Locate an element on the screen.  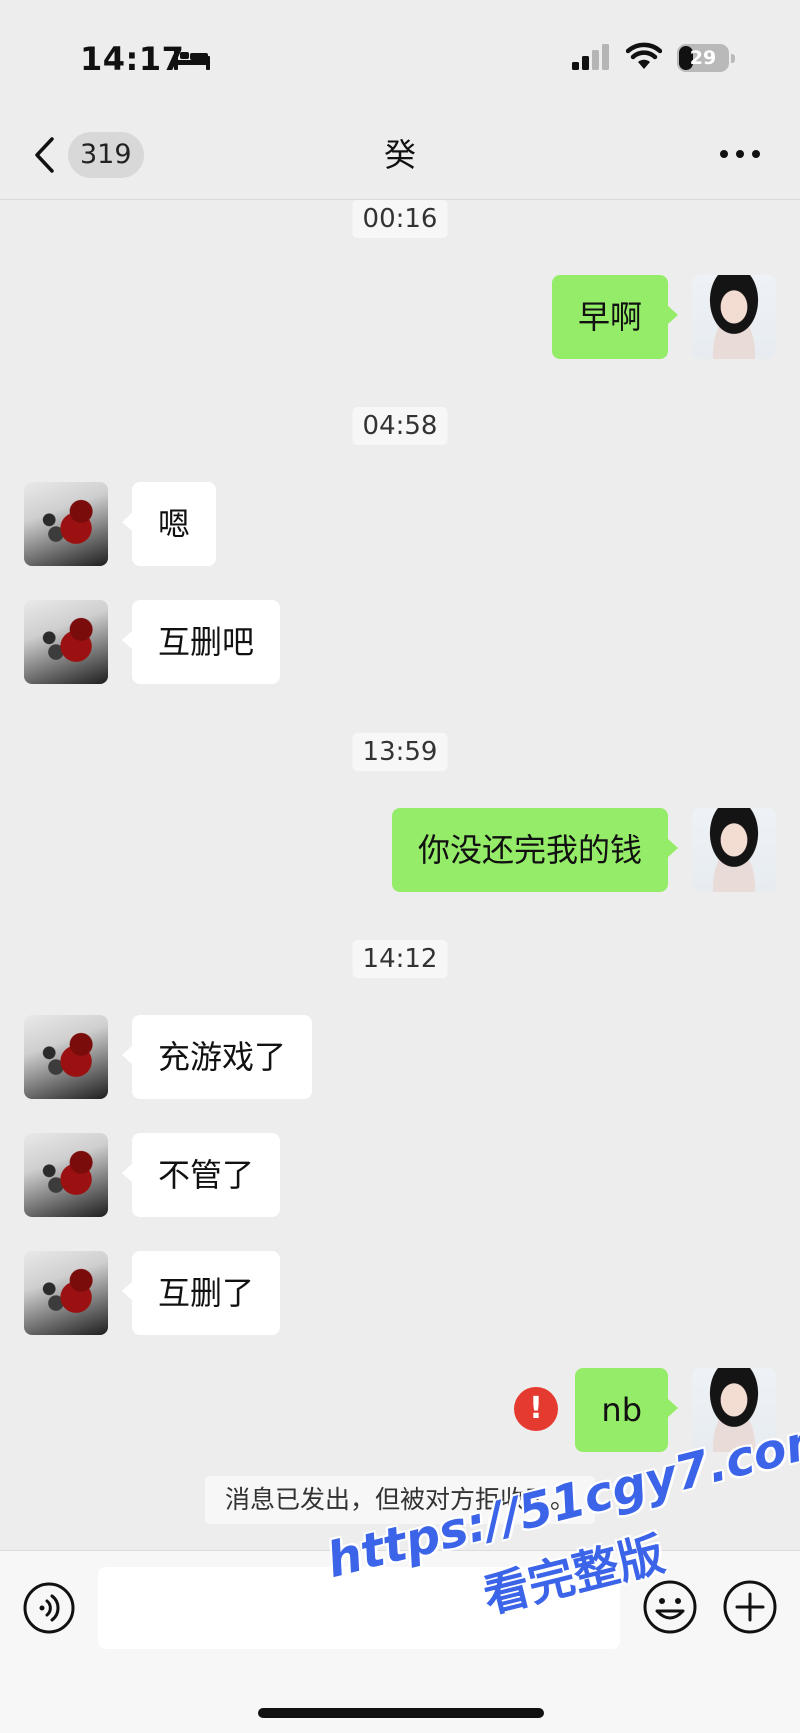
status-bar: 14:17 29 is located at coordinates (400, 55).